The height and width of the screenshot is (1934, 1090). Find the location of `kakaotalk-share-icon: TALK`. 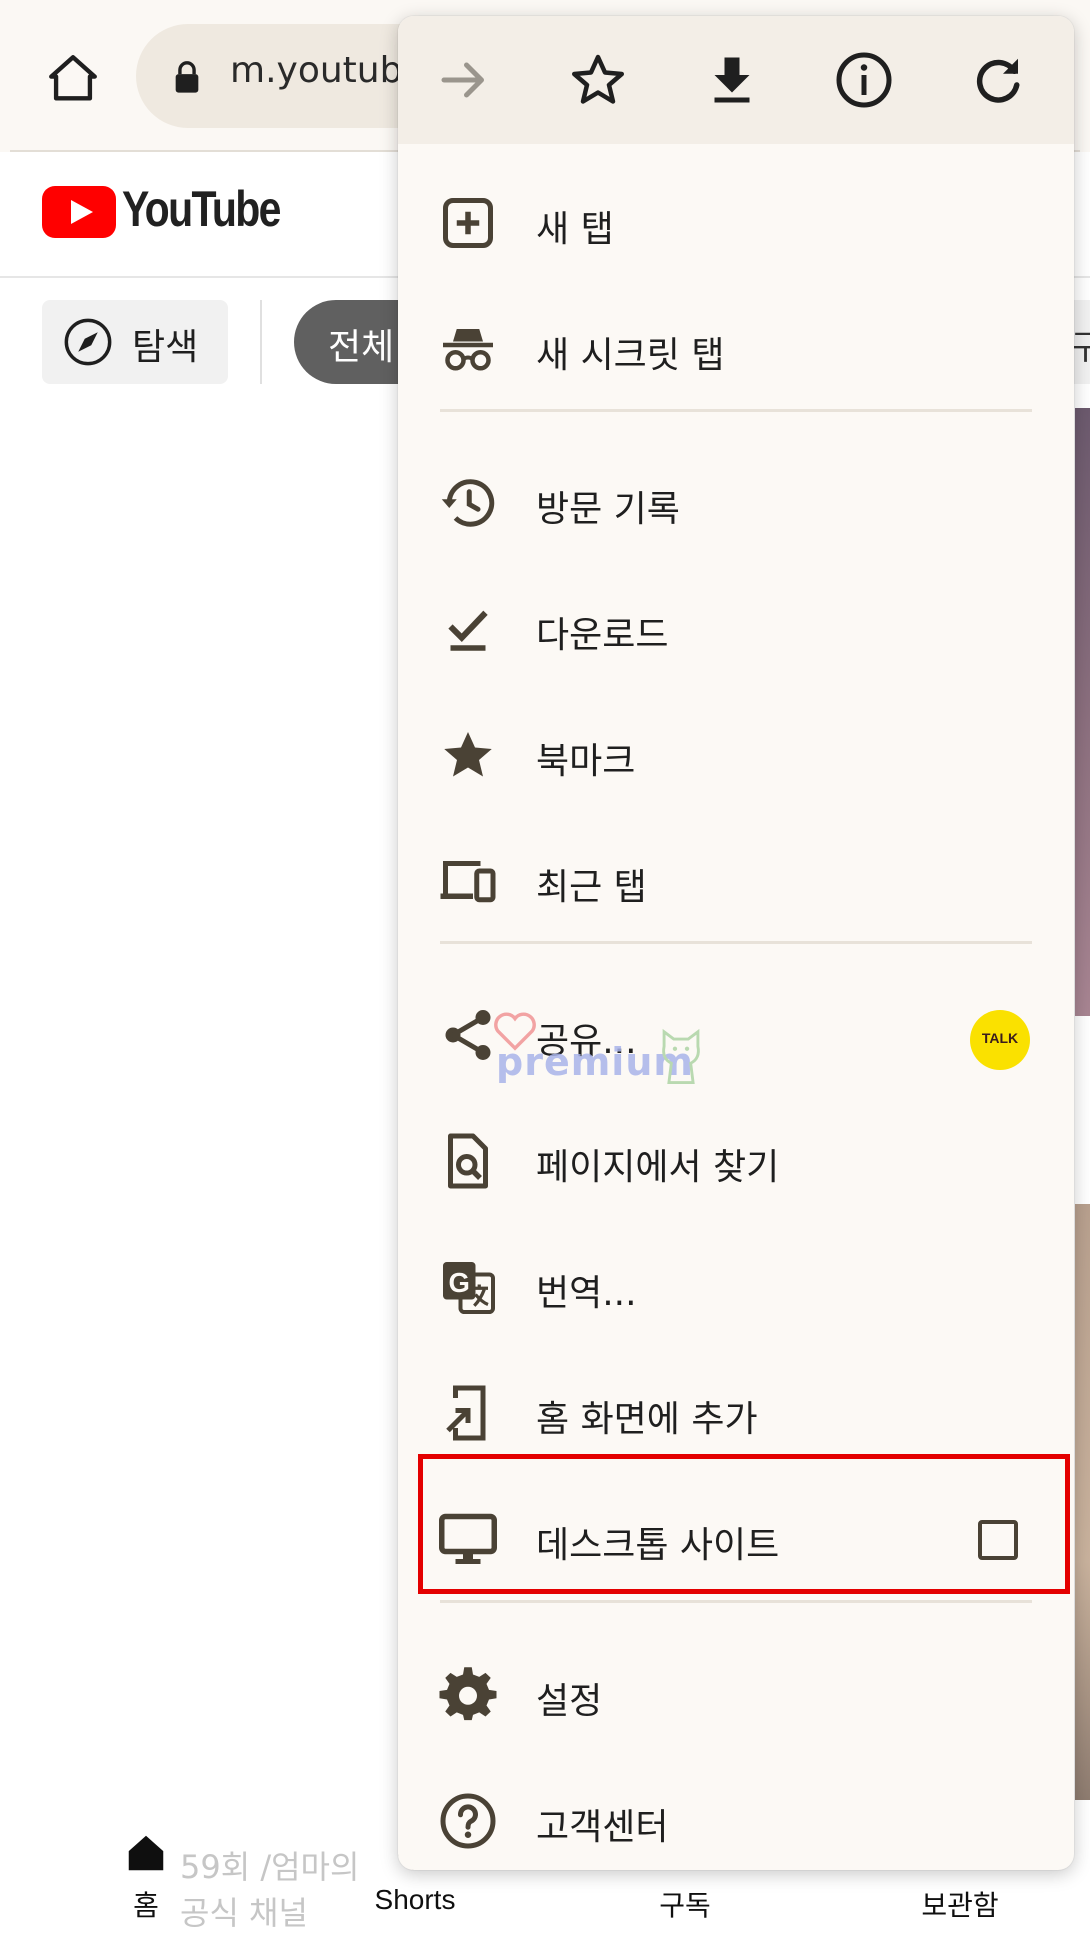

kakaotalk-share-icon: TALK is located at coordinates (1000, 1040).